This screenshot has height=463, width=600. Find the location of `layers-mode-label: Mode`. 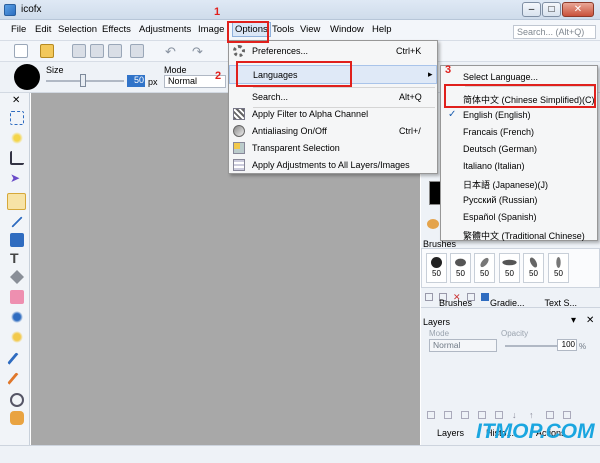

layers-mode-label: Mode is located at coordinates (439, 333).